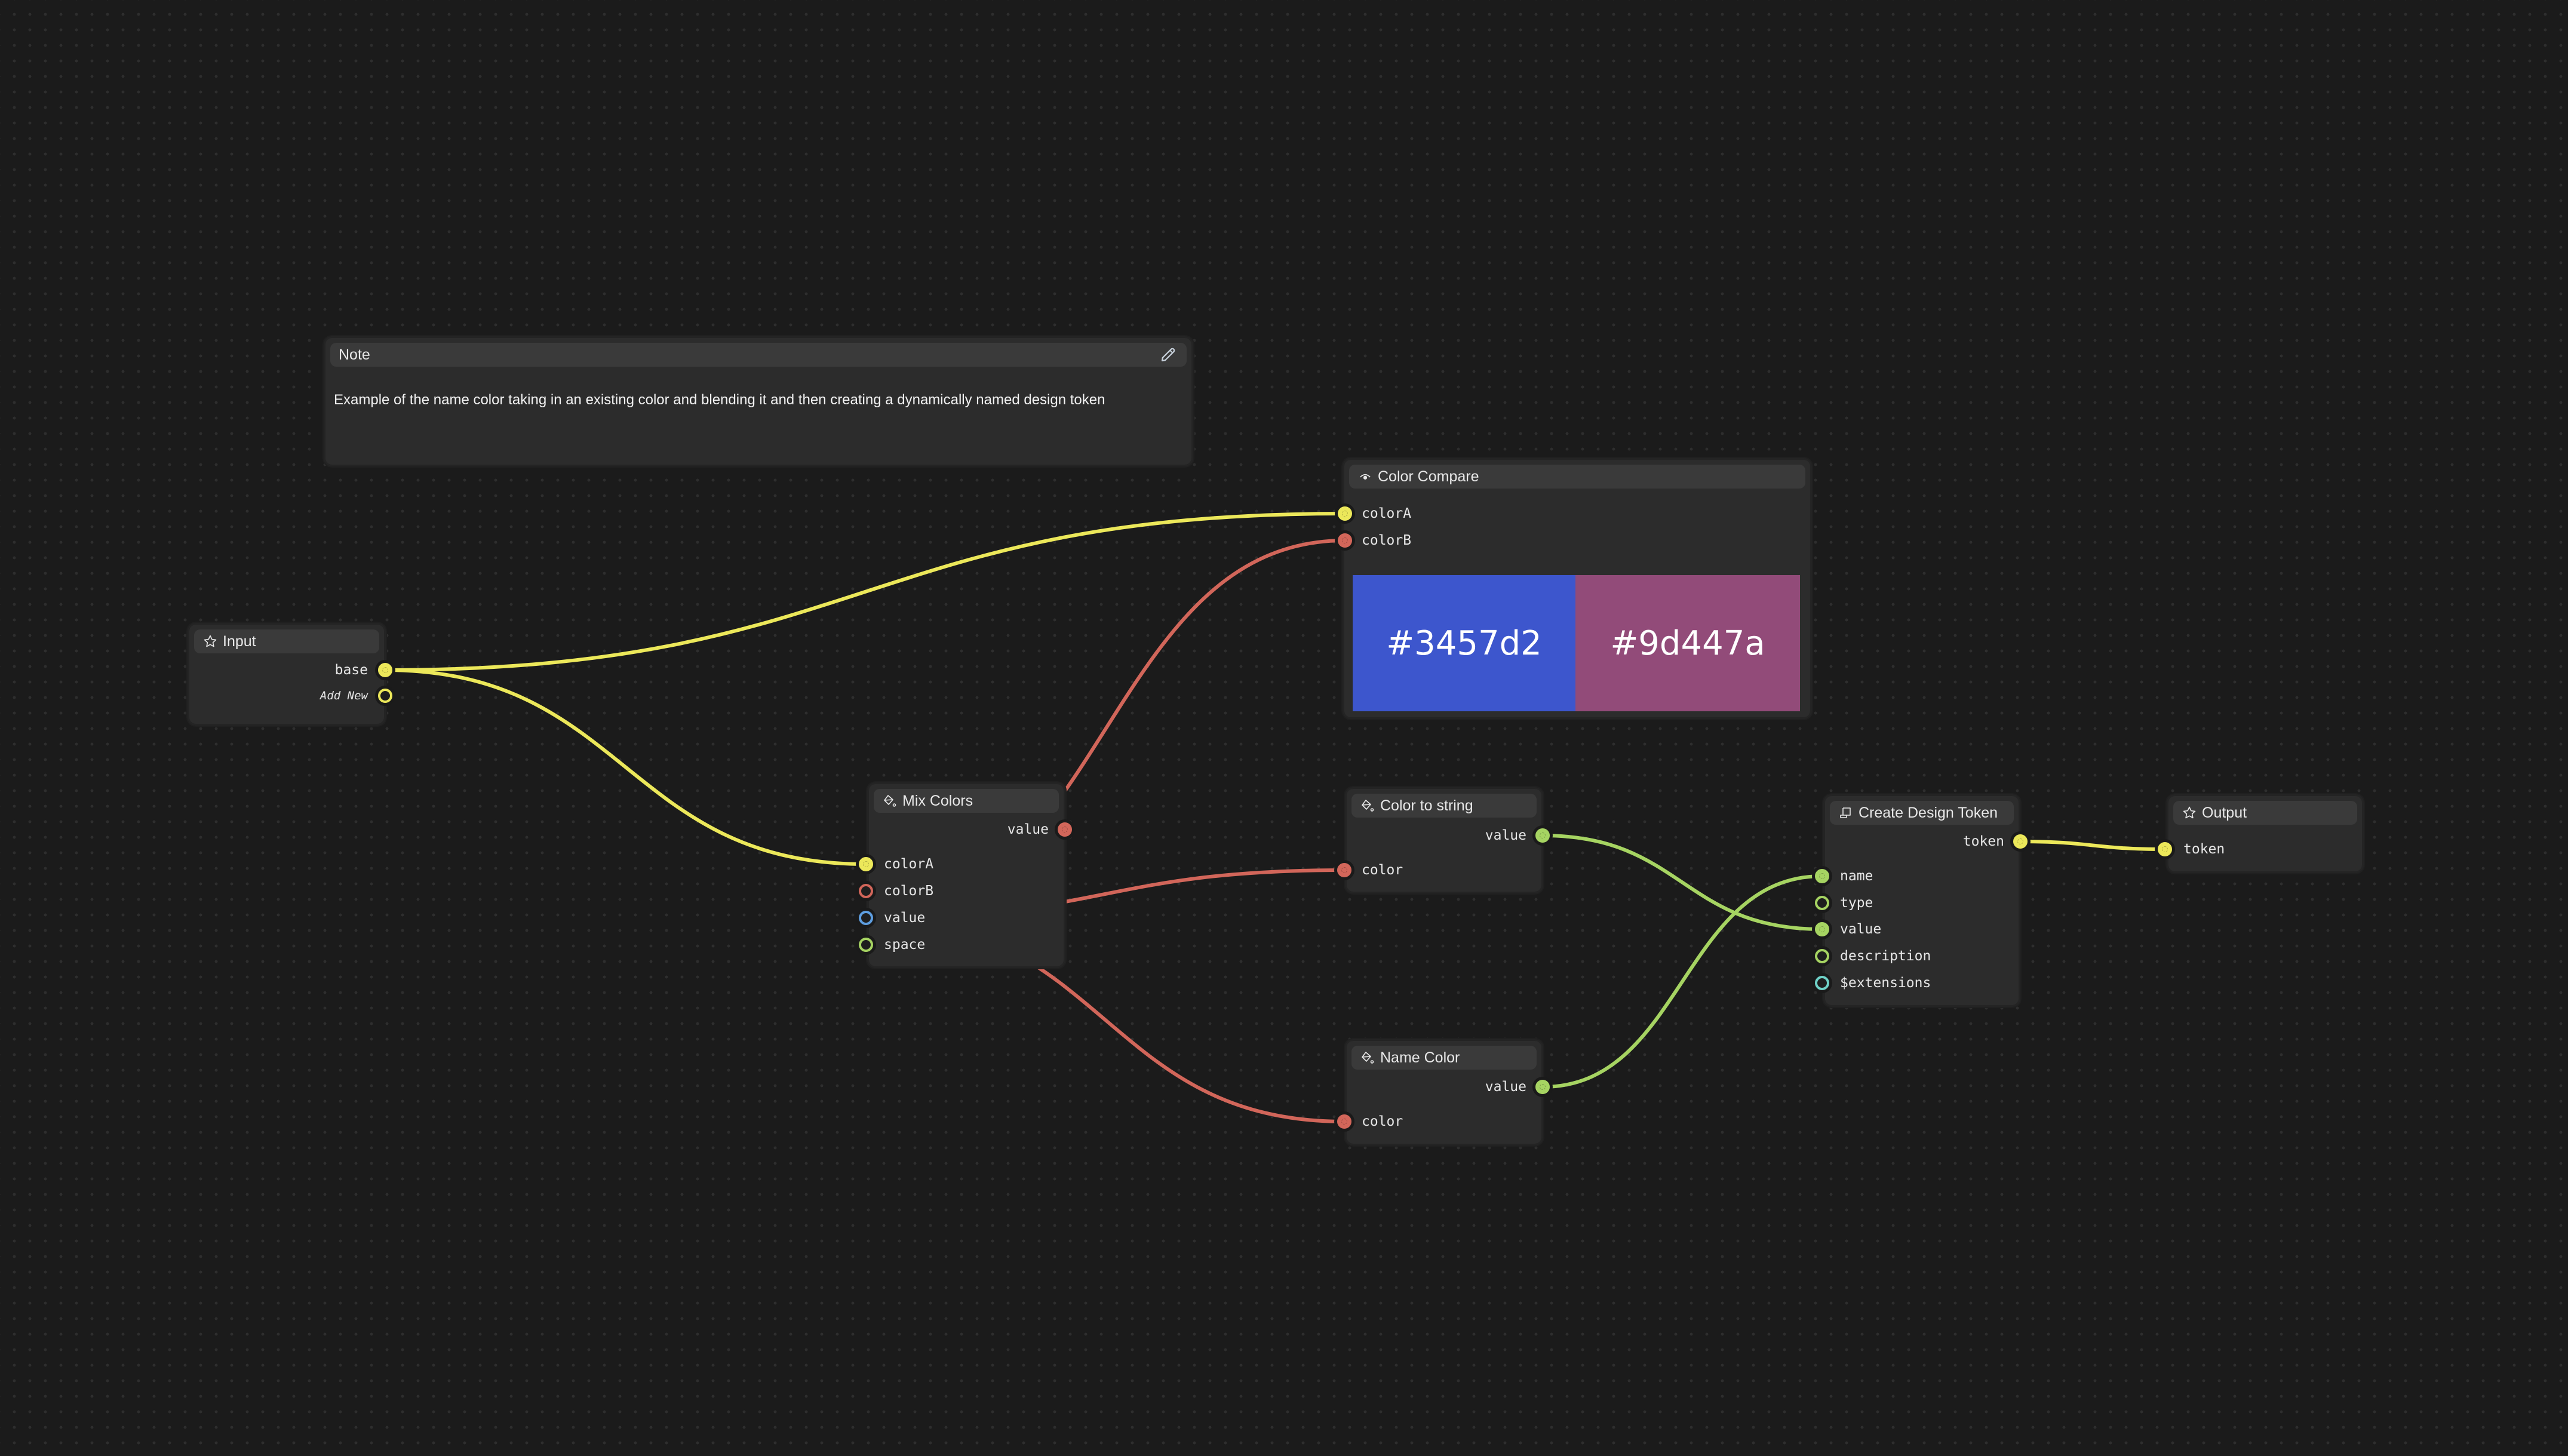  What do you see at coordinates (1506, 1087) in the screenshot?
I see `name-color-port-value-label: value` at bounding box center [1506, 1087].